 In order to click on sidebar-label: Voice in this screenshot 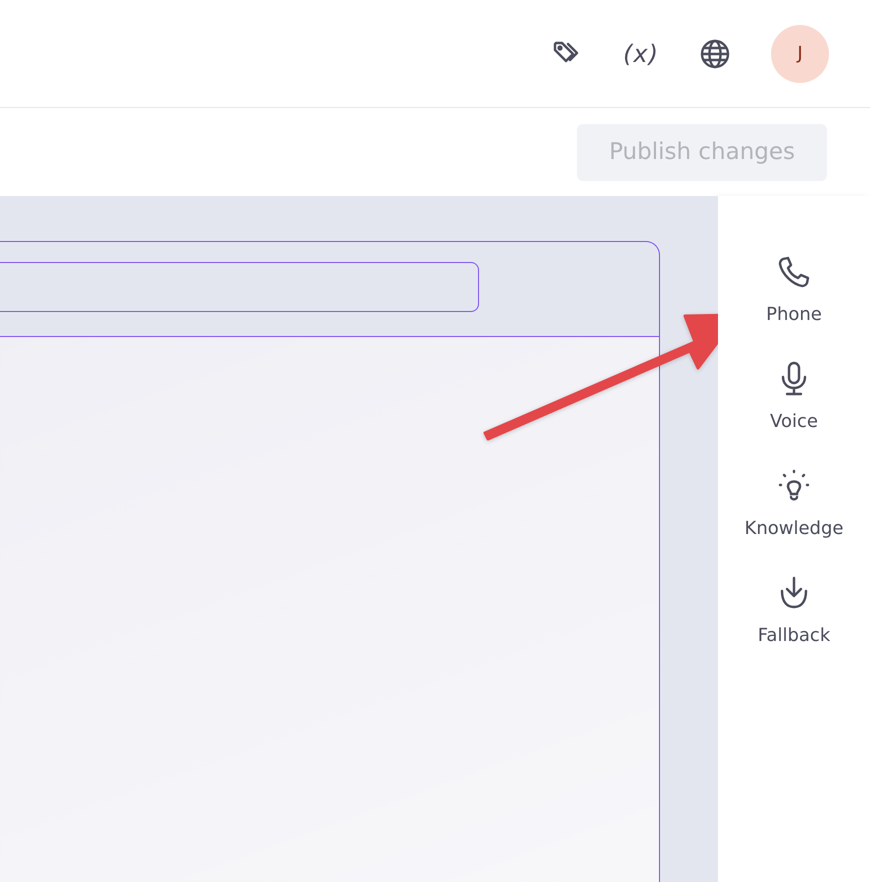, I will do `click(794, 421)`.